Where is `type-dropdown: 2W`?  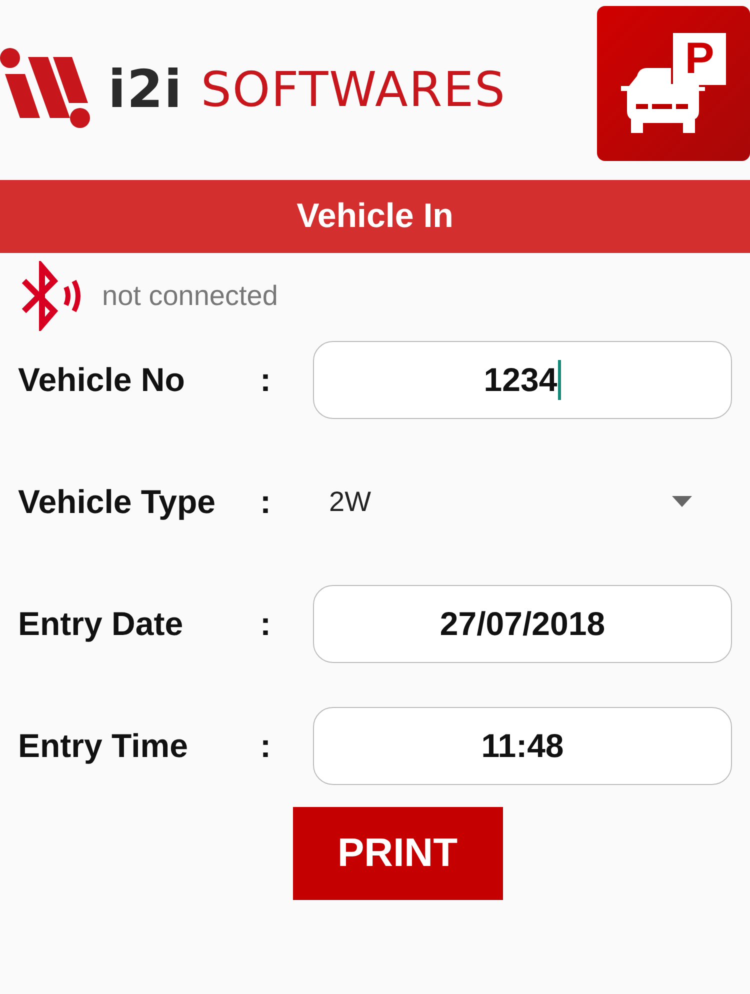
type-dropdown: 2W is located at coordinates (522, 502).